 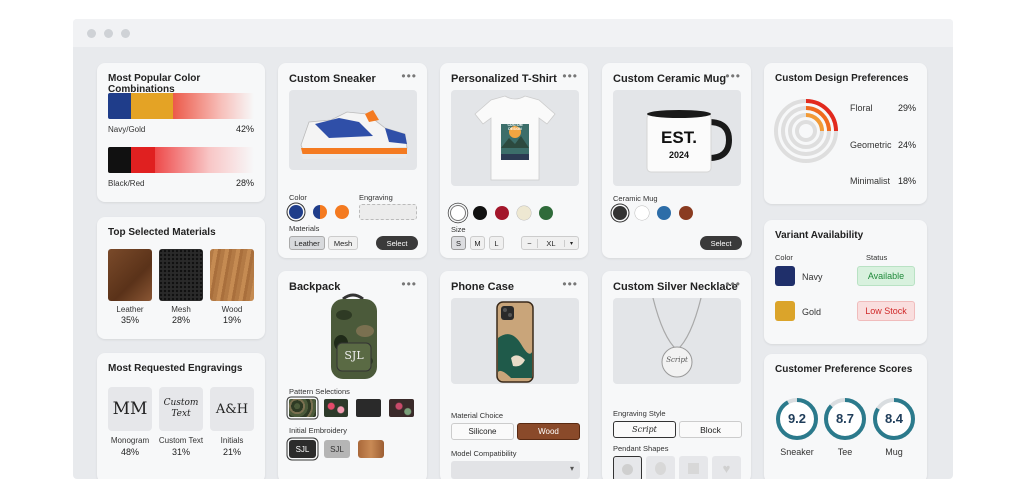 What do you see at coordinates (660, 467) in the screenshot?
I see `pendant-shape-oval` at bounding box center [660, 467].